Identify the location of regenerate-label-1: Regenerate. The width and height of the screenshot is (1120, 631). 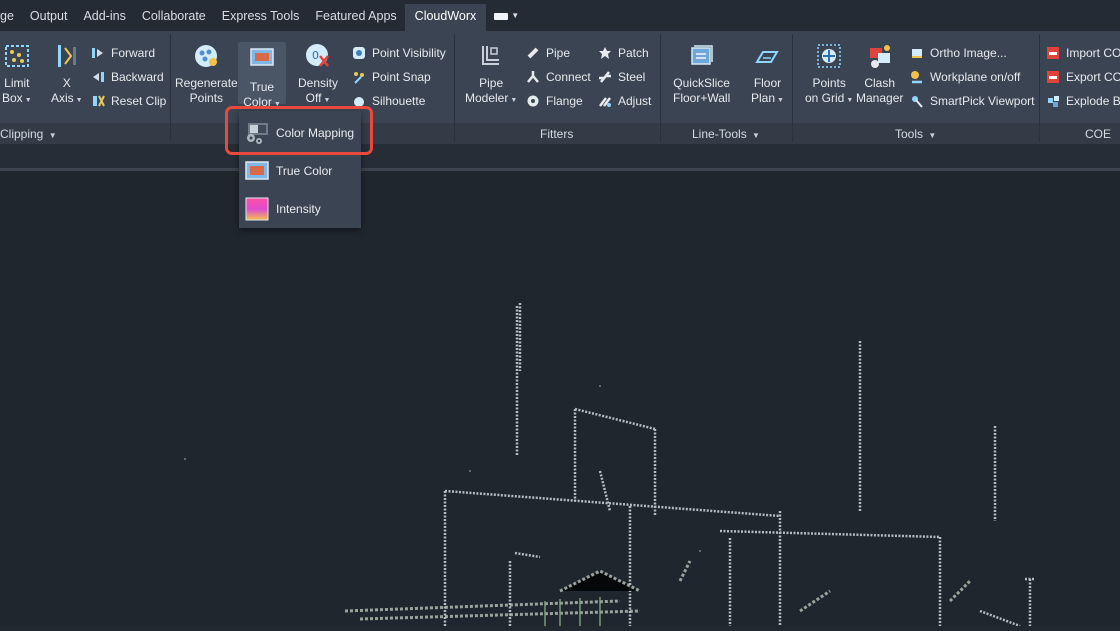
(206, 83).